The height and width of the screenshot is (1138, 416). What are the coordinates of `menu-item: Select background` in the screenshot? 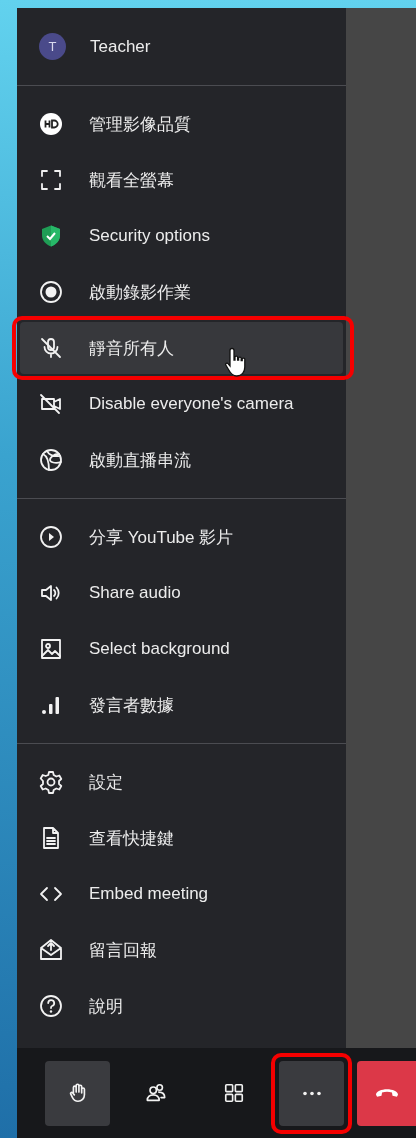 It's located at (181, 649).